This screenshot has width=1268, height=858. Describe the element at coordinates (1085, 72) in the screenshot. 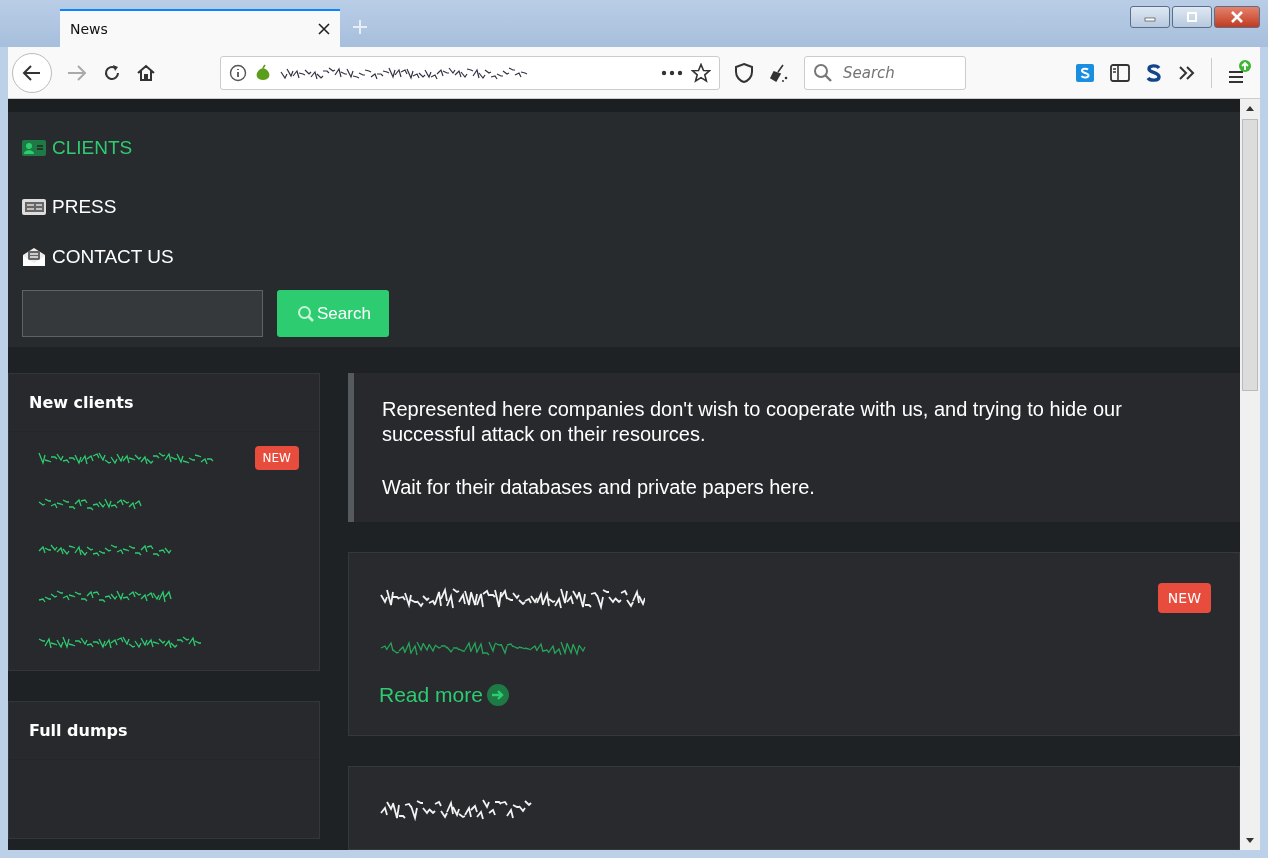

I see `skype-icon` at that location.